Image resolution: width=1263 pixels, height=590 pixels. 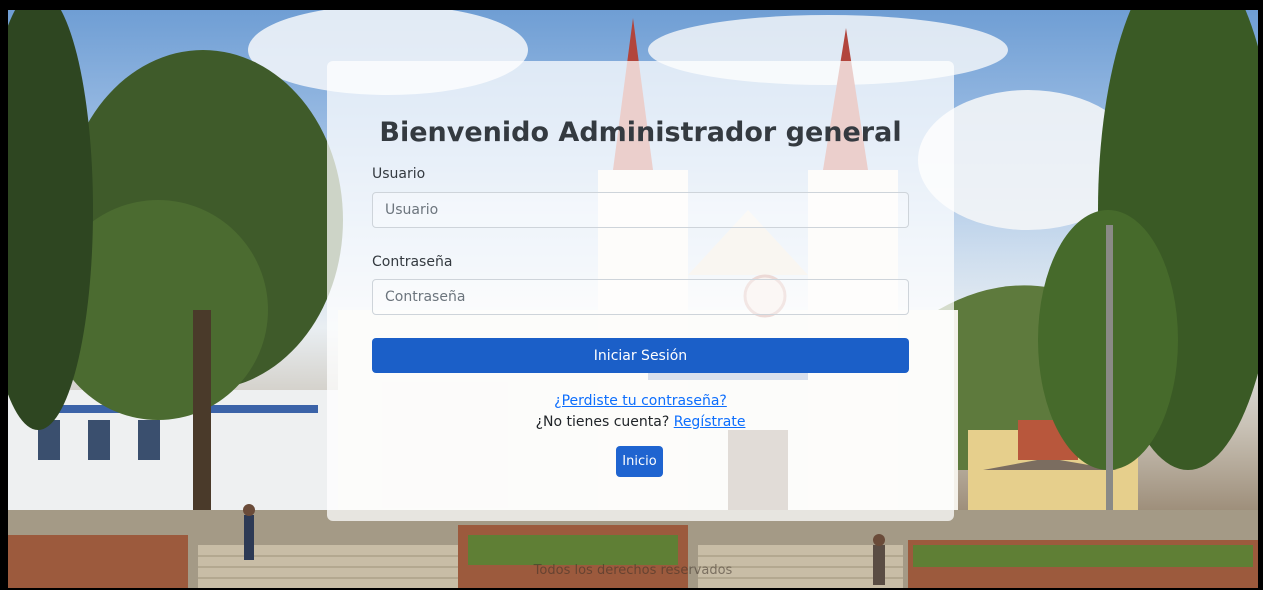 I want to click on register-row: ¿No tienes cuenta? Regístrate, so click(x=640, y=422).